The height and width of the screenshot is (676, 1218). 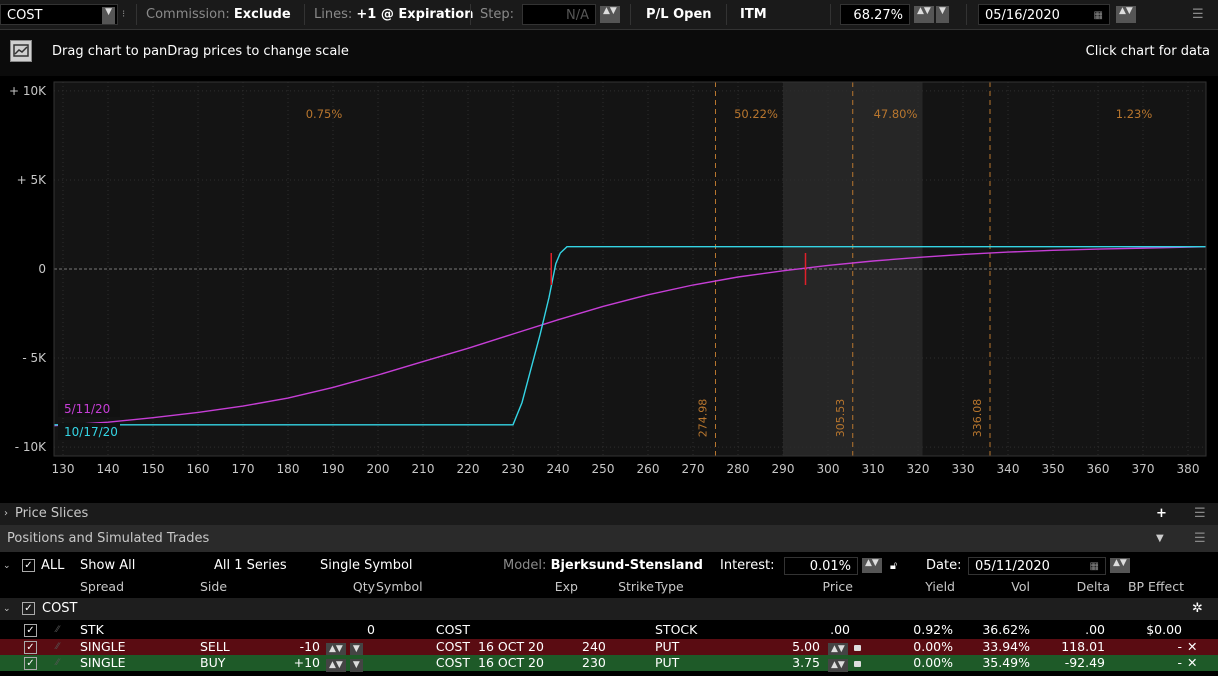 What do you see at coordinates (1084, 662) in the screenshot?
I see `delta-cell: -92.49` at bounding box center [1084, 662].